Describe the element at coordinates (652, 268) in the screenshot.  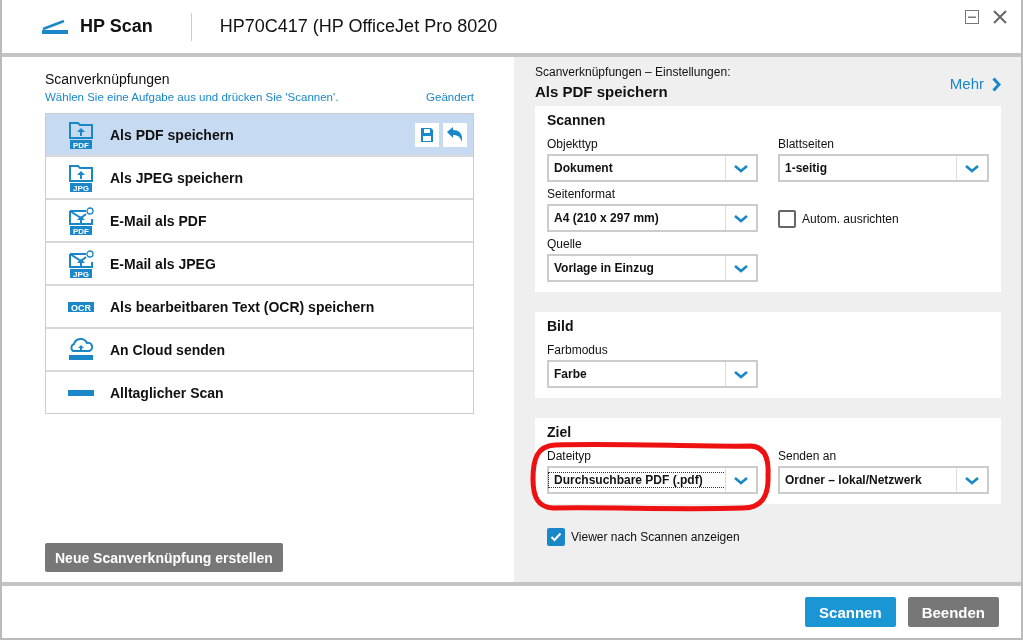
I see `dropdown: Vorlage in Einzug` at that location.